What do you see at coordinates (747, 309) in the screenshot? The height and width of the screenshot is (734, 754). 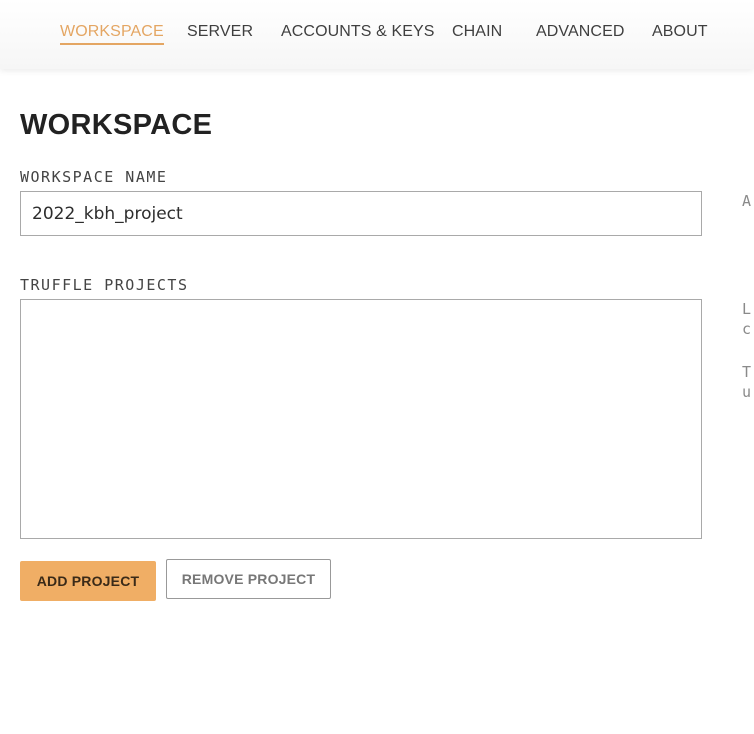 I see `side-help-text-2: L` at bounding box center [747, 309].